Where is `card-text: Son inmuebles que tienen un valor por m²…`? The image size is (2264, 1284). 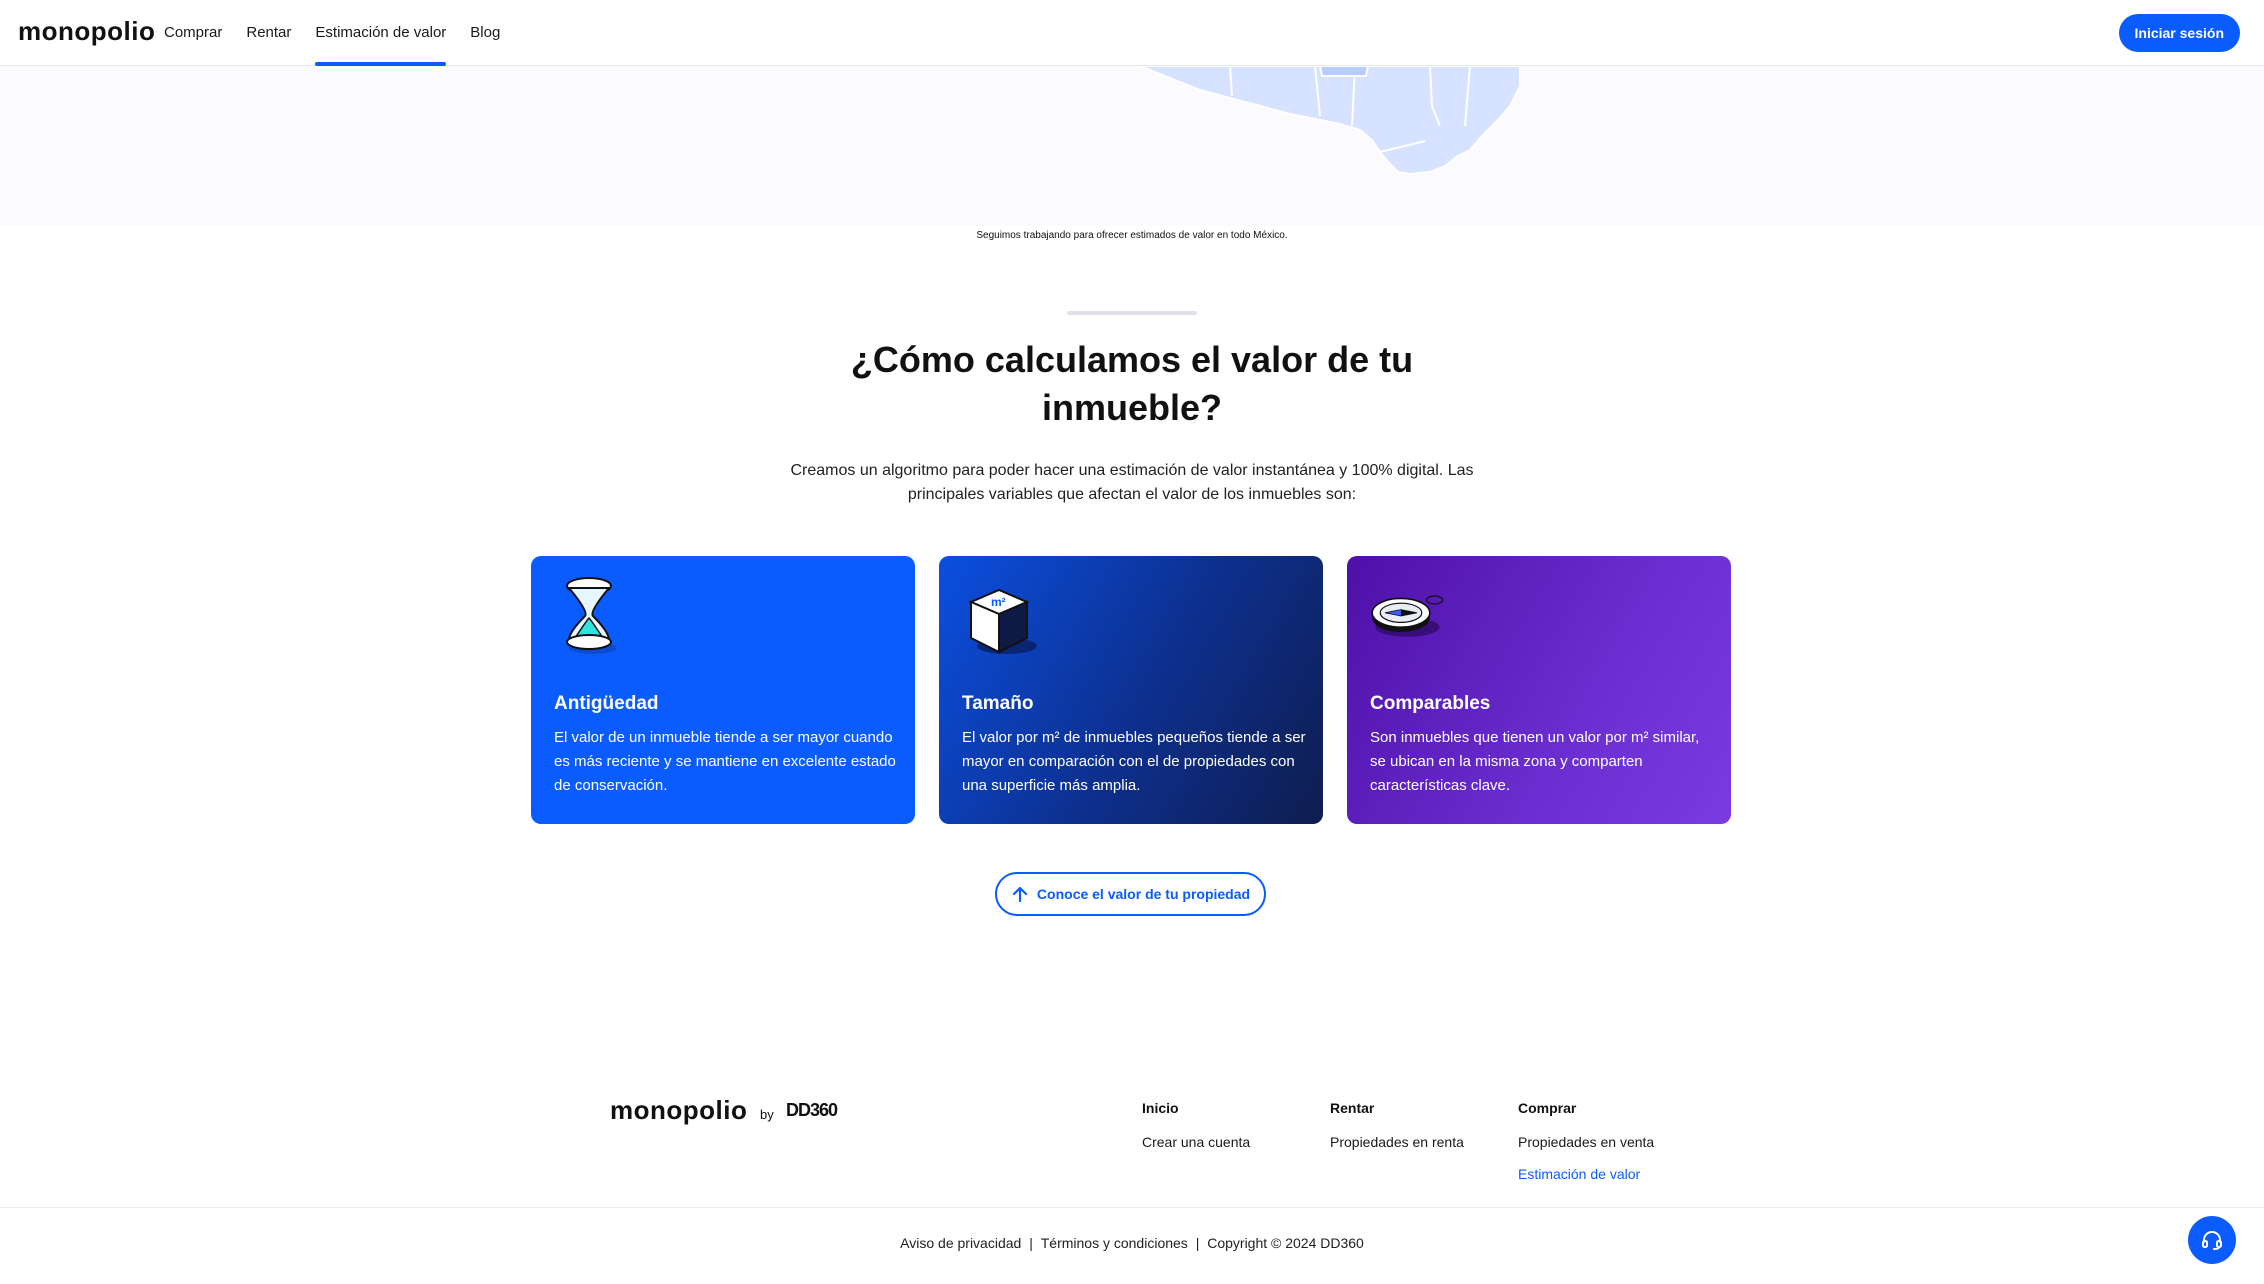
card-text: Son inmuebles que tienen un valor por m²… is located at coordinates (1535, 761).